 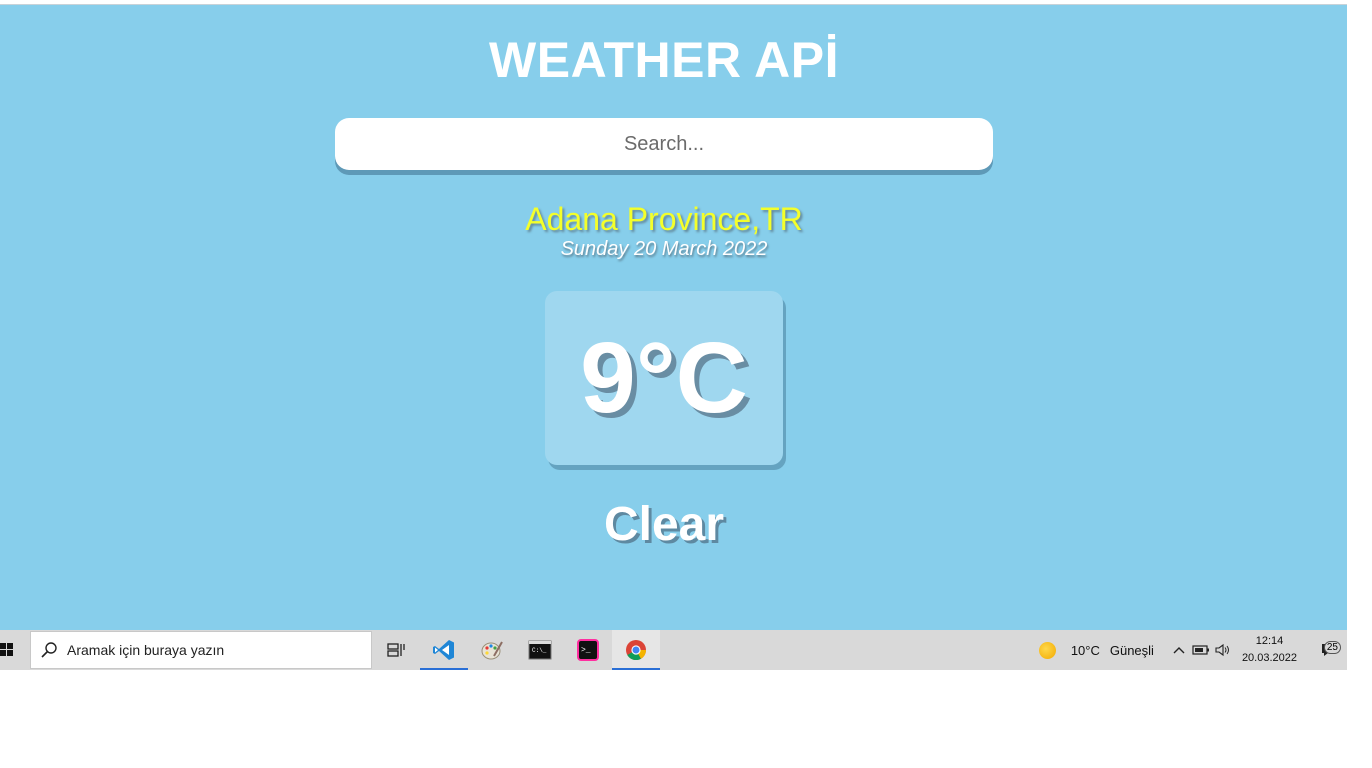 I want to click on taskbar-search-placeholder: Aramak için buraya yazın, so click(x=146, y=650).